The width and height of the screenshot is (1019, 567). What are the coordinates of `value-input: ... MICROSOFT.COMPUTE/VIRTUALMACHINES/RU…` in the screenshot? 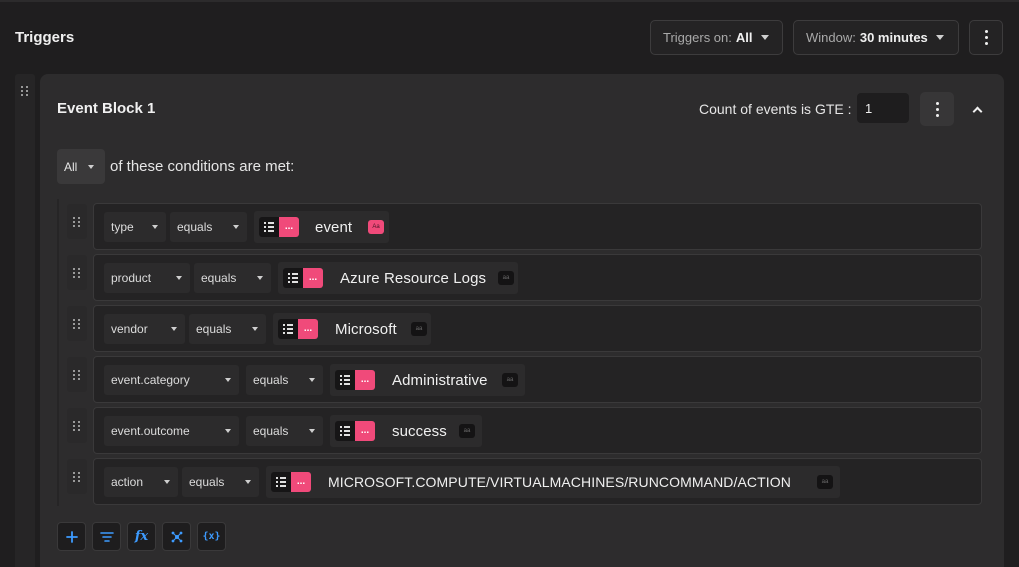 It's located at (553, 482).